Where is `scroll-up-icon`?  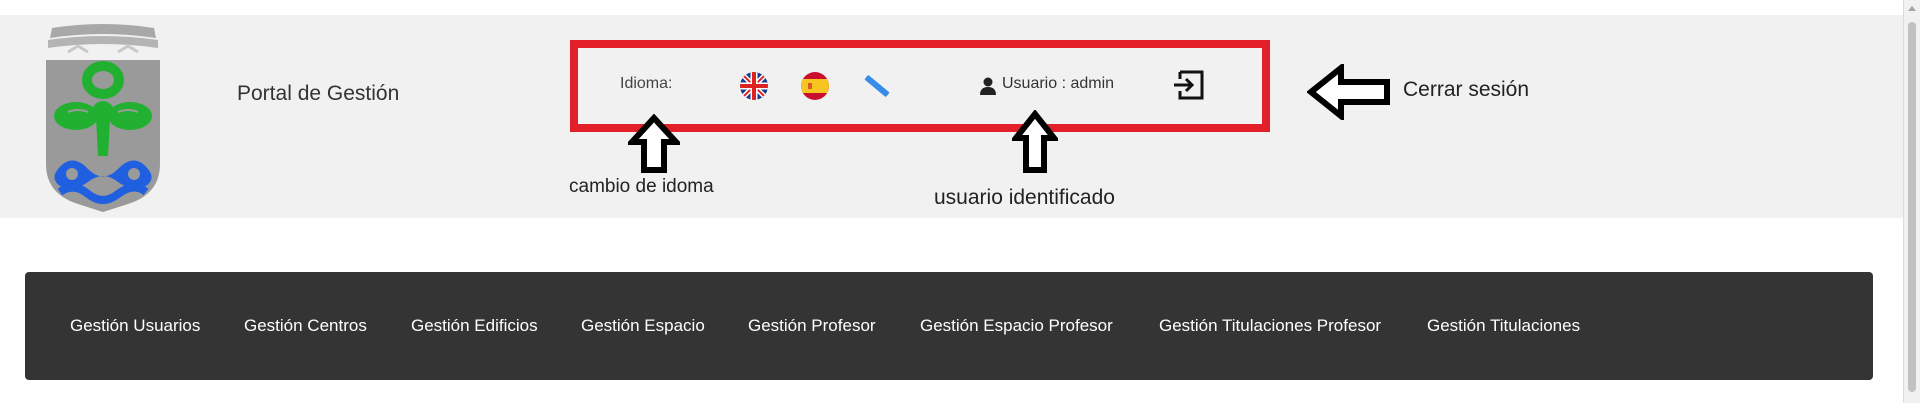 scroll-up-icon is located at coordinates (1912, 8).